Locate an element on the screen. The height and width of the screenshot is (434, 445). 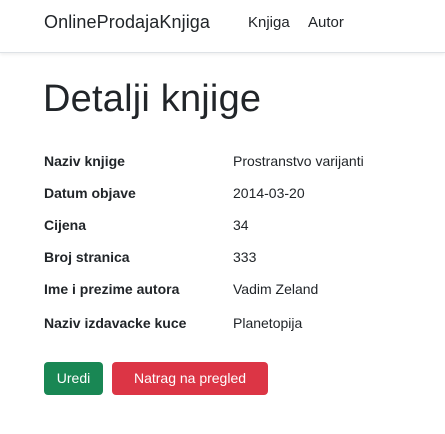
detail-row-pages: Broj stranica 333 is located at coordinates (239, 265).